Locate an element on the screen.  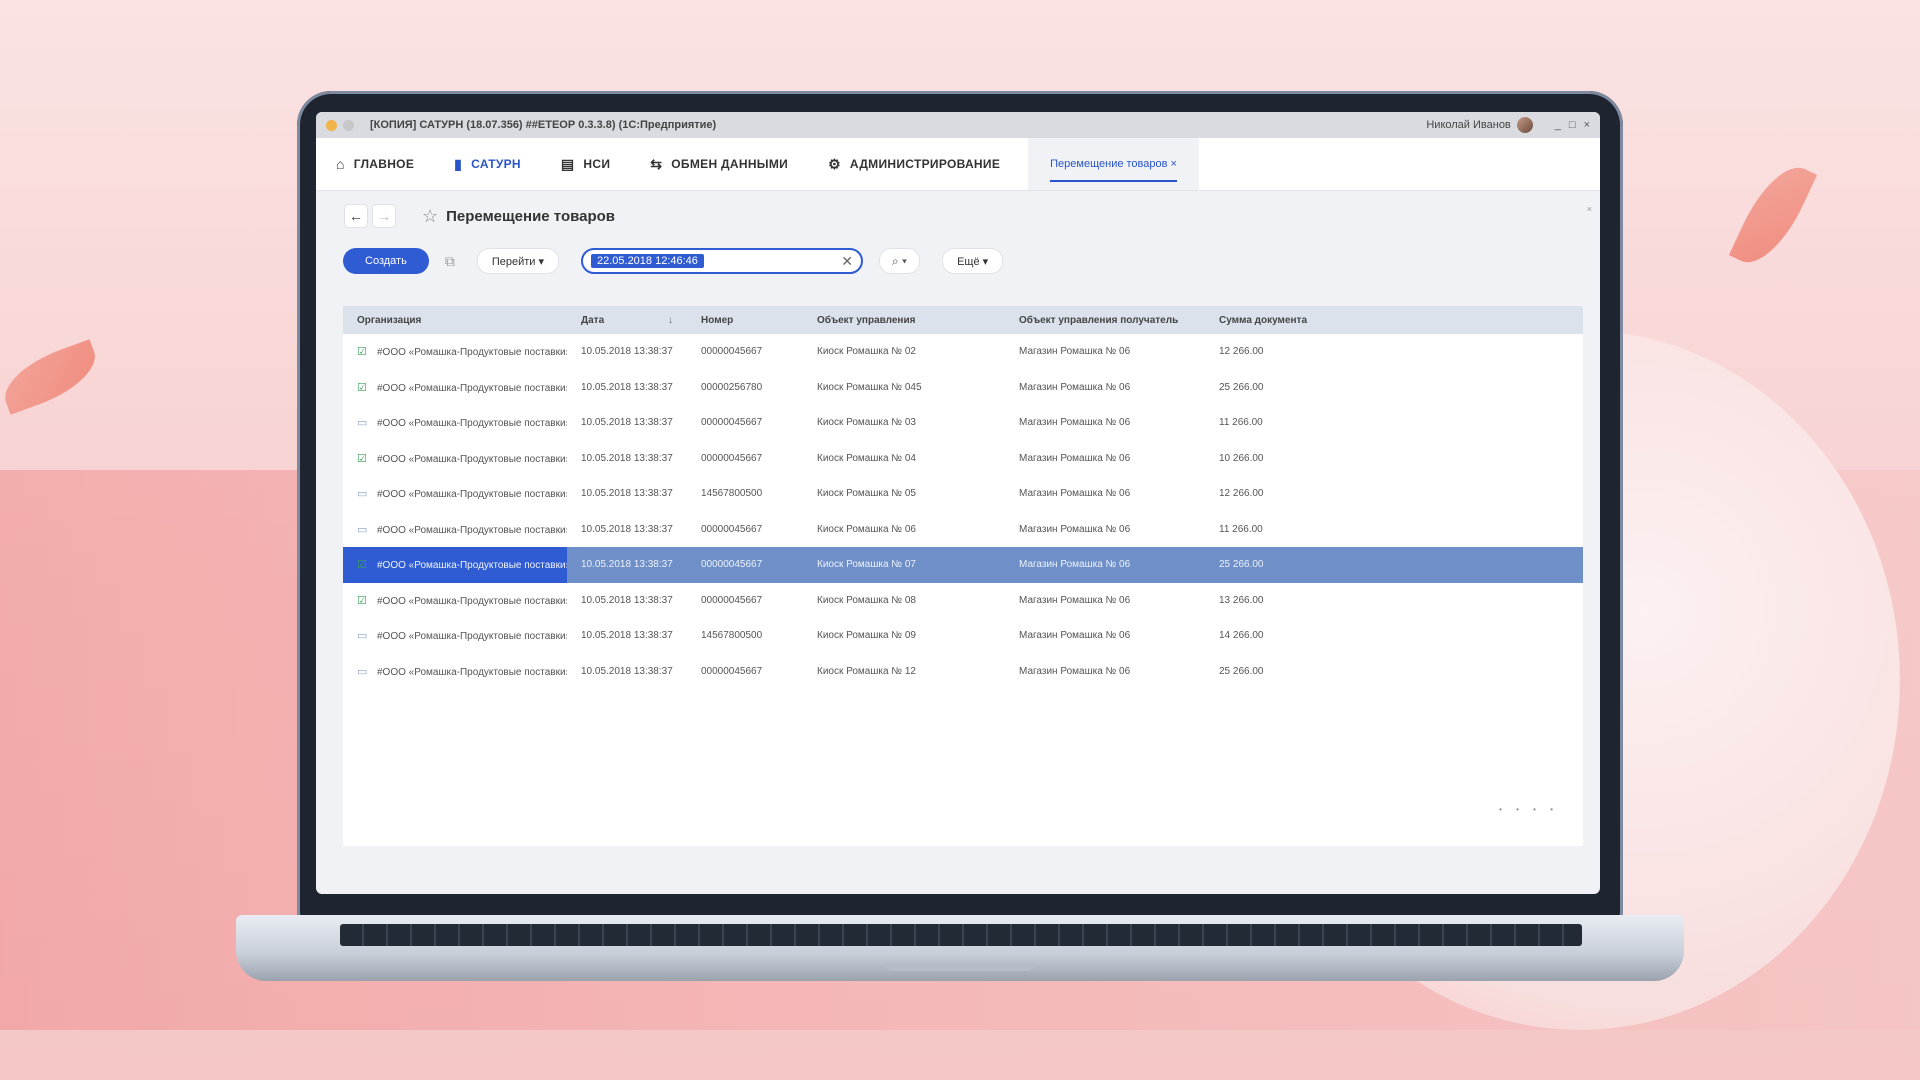
user-name: Николай Иванов is located at coordinates (1468, 125).